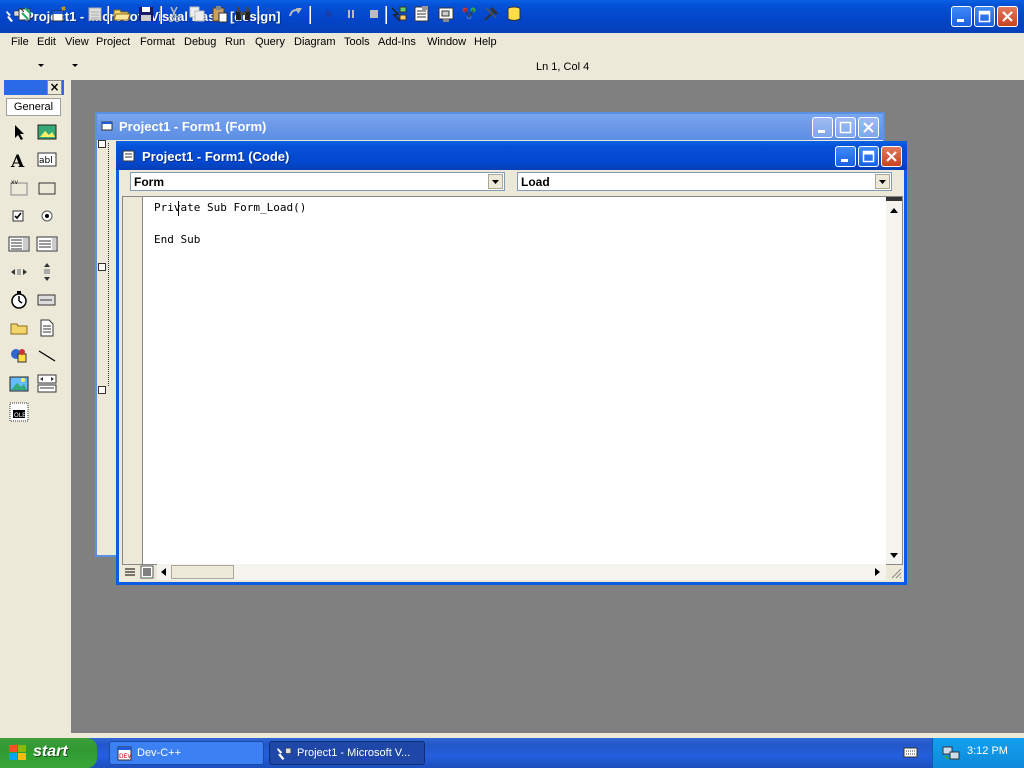 Image resolution: width=1024 pixels, height=768 pixels. I want to click on filelistbox-tool-icon, so click(47, 328).